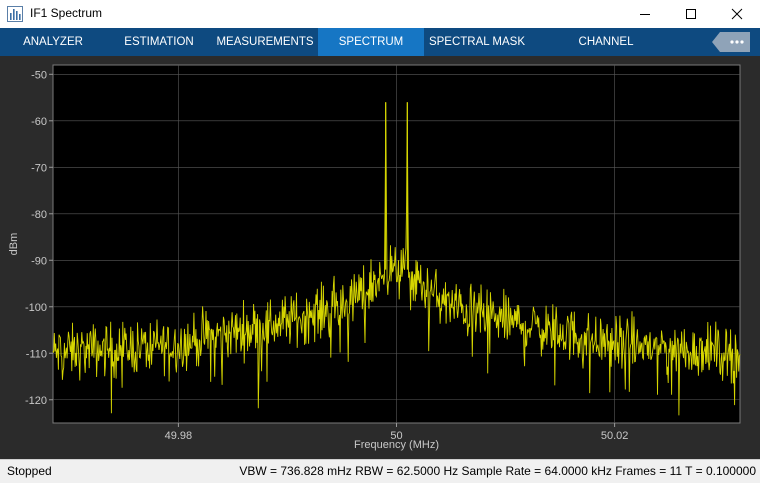 The width and height of the screenshot is (760, 483). What do you see at coordinates (36, 401) in the screenshot?
I see `y-tick-label: -120` at bounding box center [36, 401].